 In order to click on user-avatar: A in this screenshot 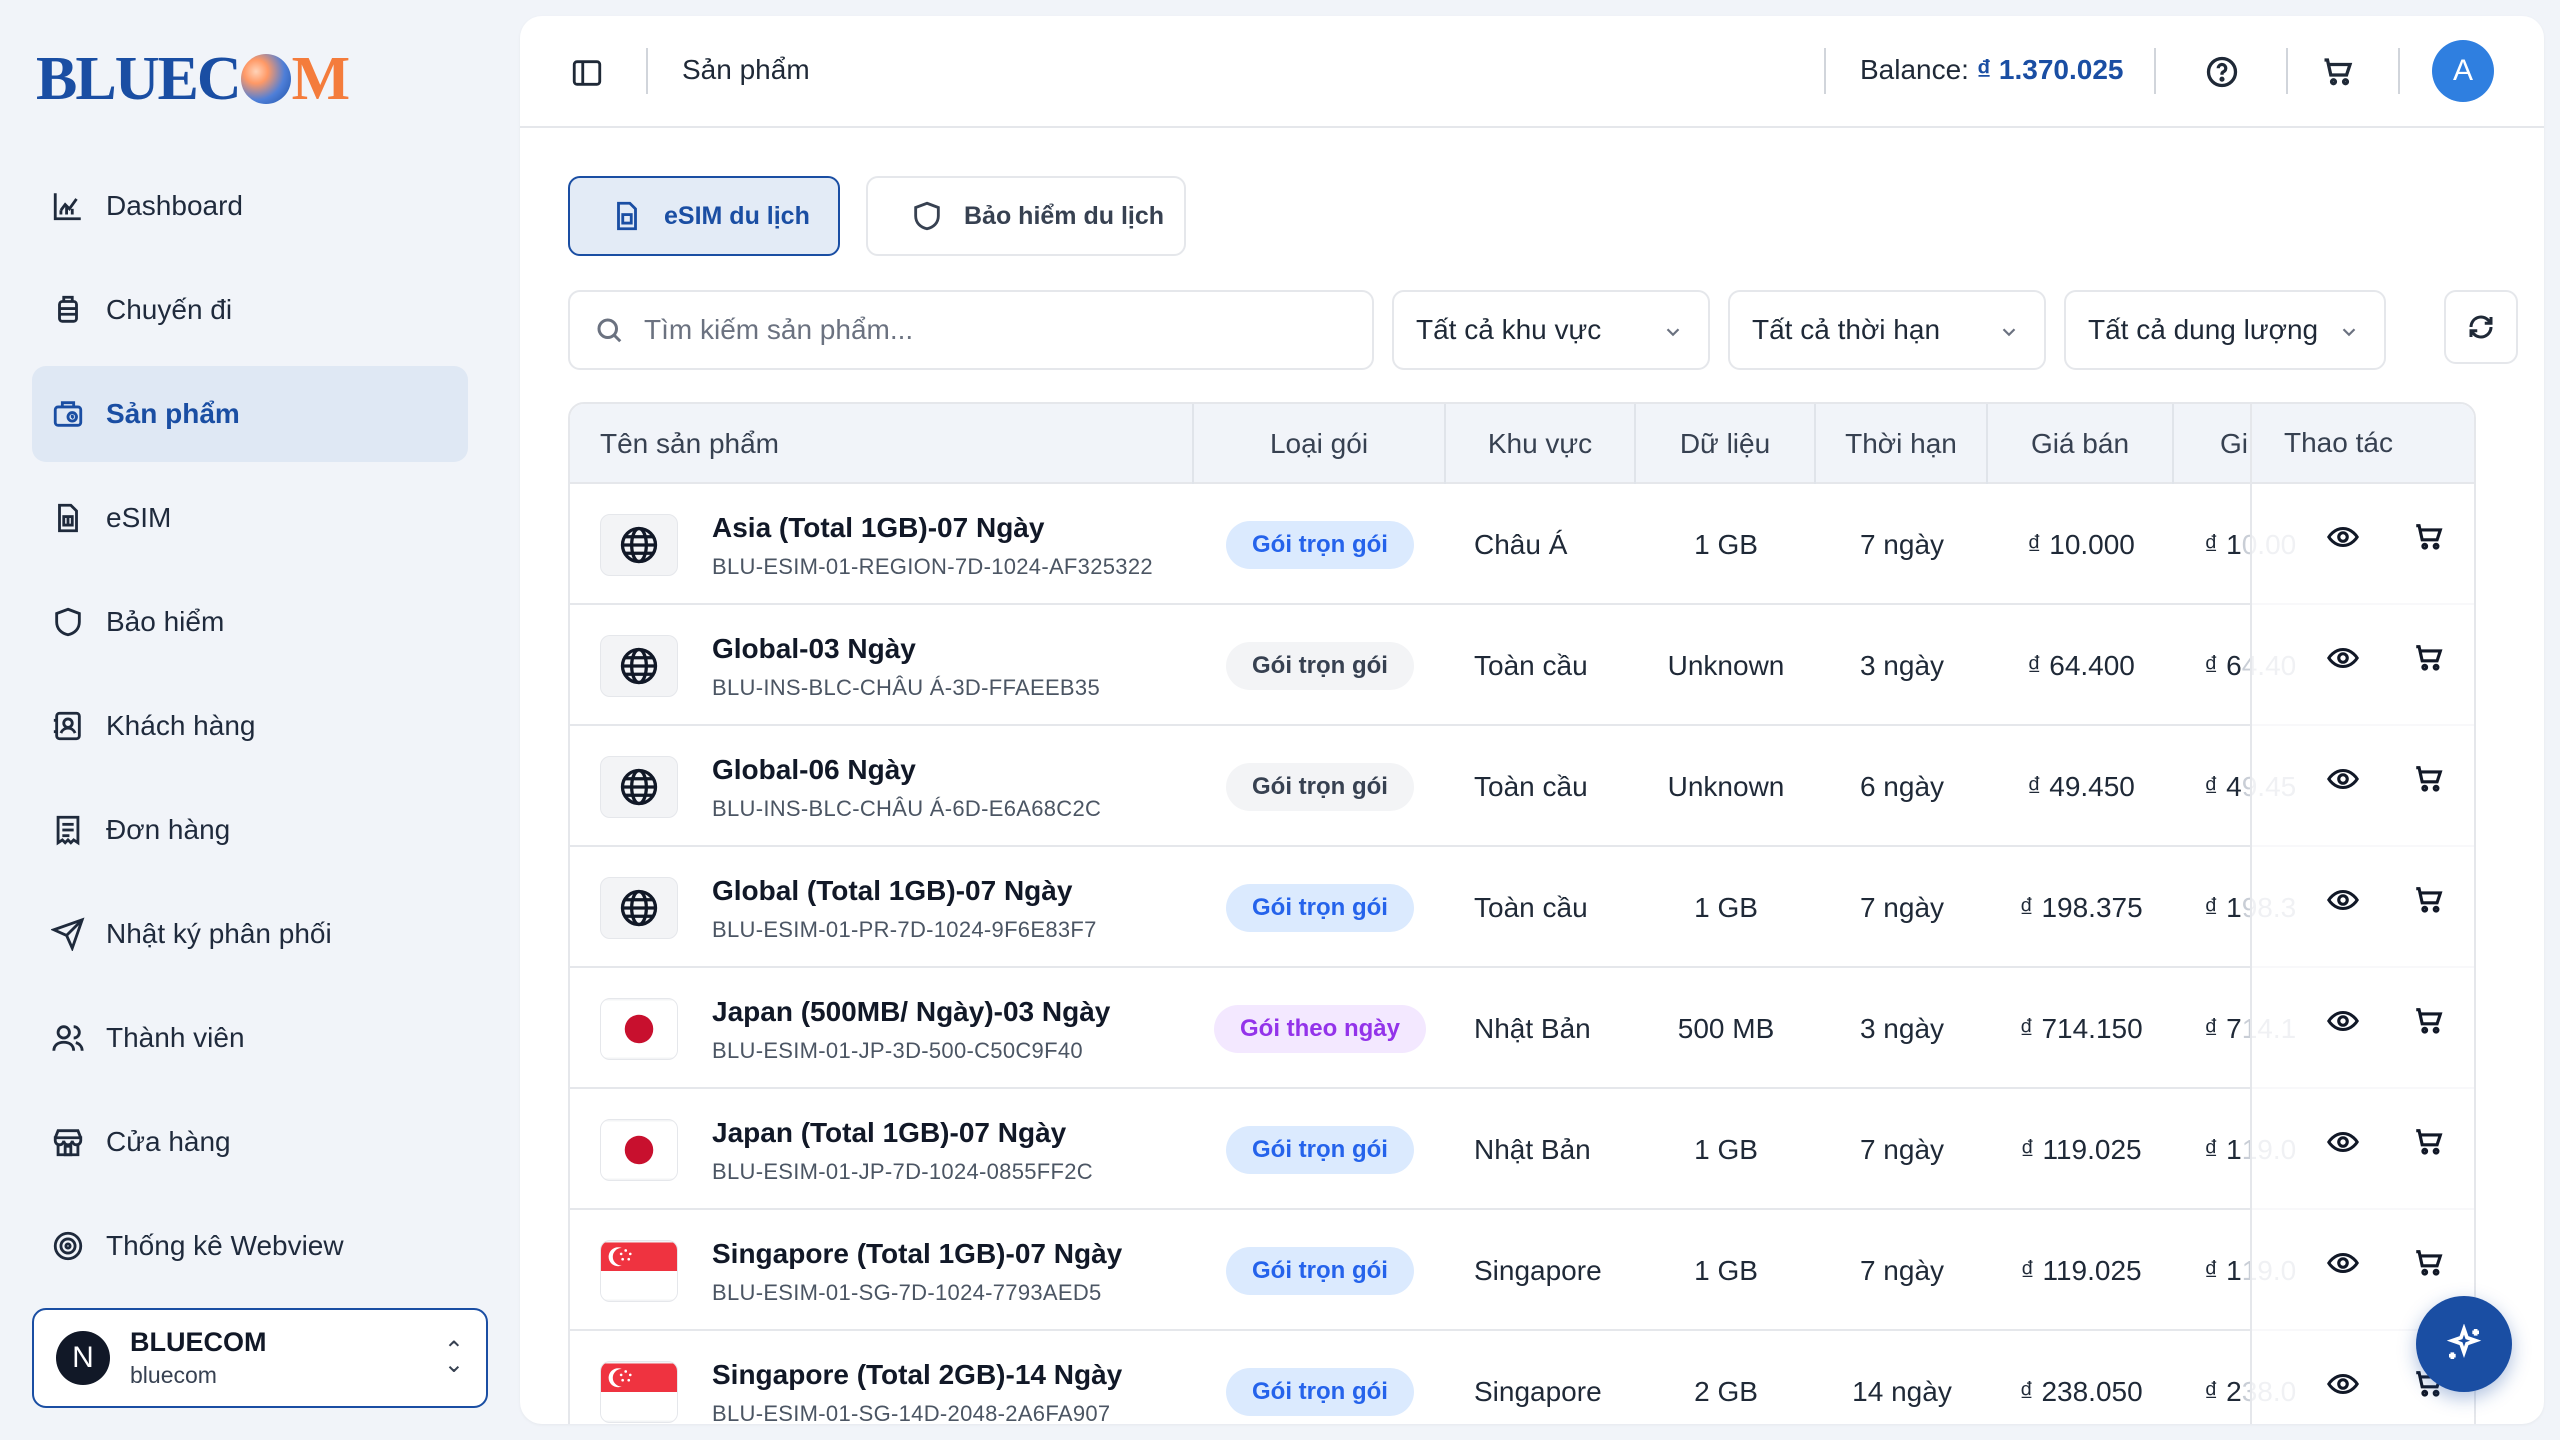, I will do `click(2463, 71)`.